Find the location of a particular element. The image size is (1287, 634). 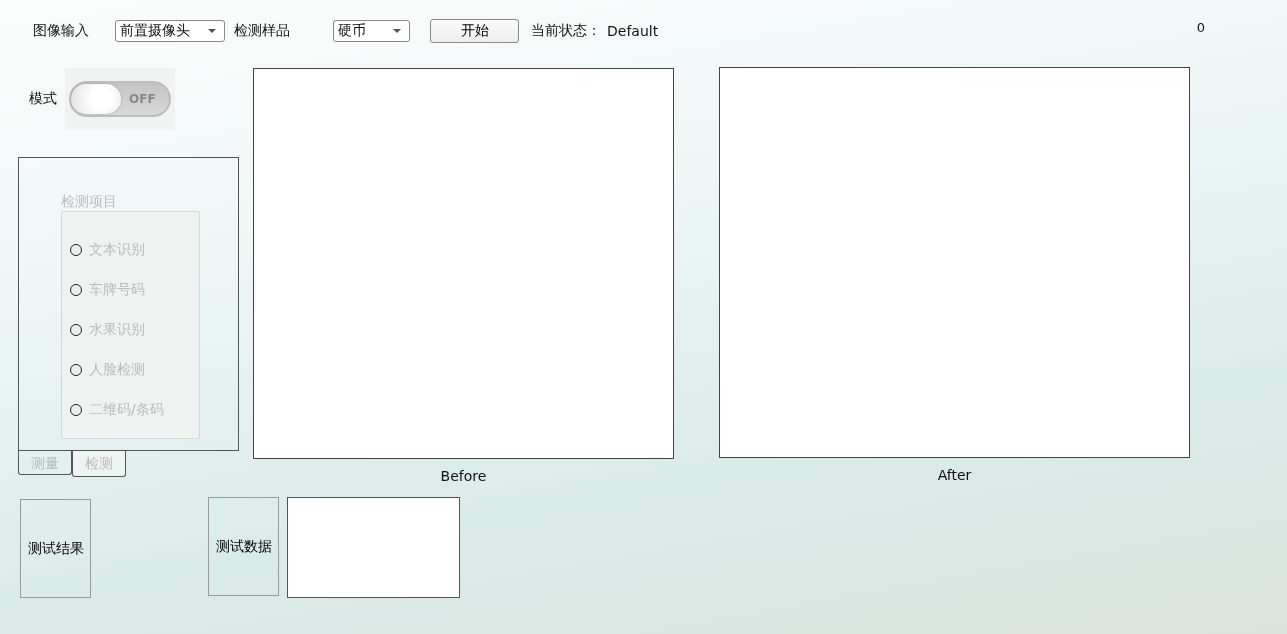

mode-label: 模式 is located at coordinates (43, 99).